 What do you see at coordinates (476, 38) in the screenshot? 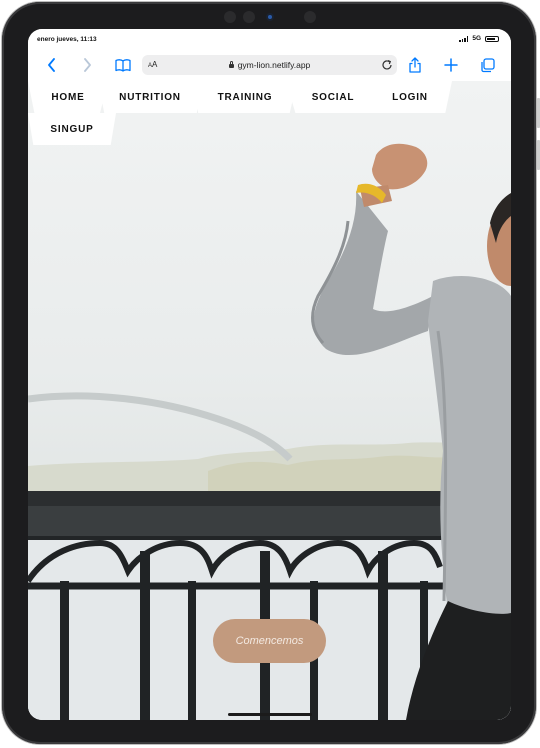
I see `network-label: 5G` at bounding box center [476, 38].